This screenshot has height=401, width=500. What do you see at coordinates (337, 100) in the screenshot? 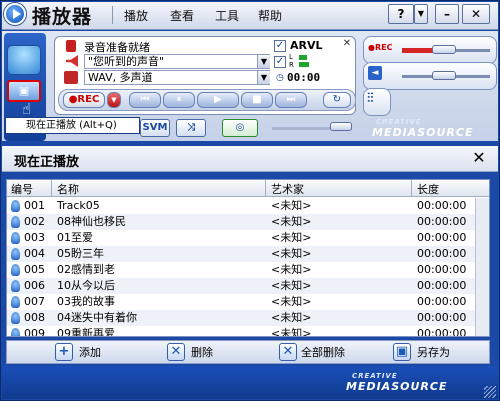
I see `repeat-icon: ↻` at bounding box center [337, 100].